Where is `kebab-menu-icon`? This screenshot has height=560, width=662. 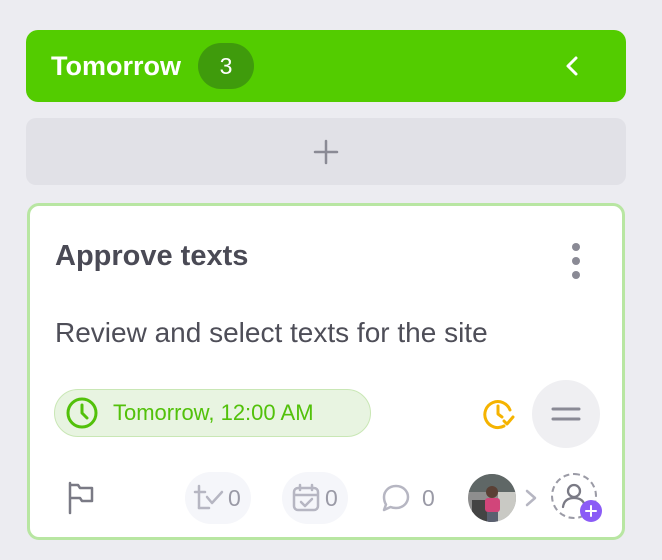 kebab-menu-icon is located at coordinates (576, 261).